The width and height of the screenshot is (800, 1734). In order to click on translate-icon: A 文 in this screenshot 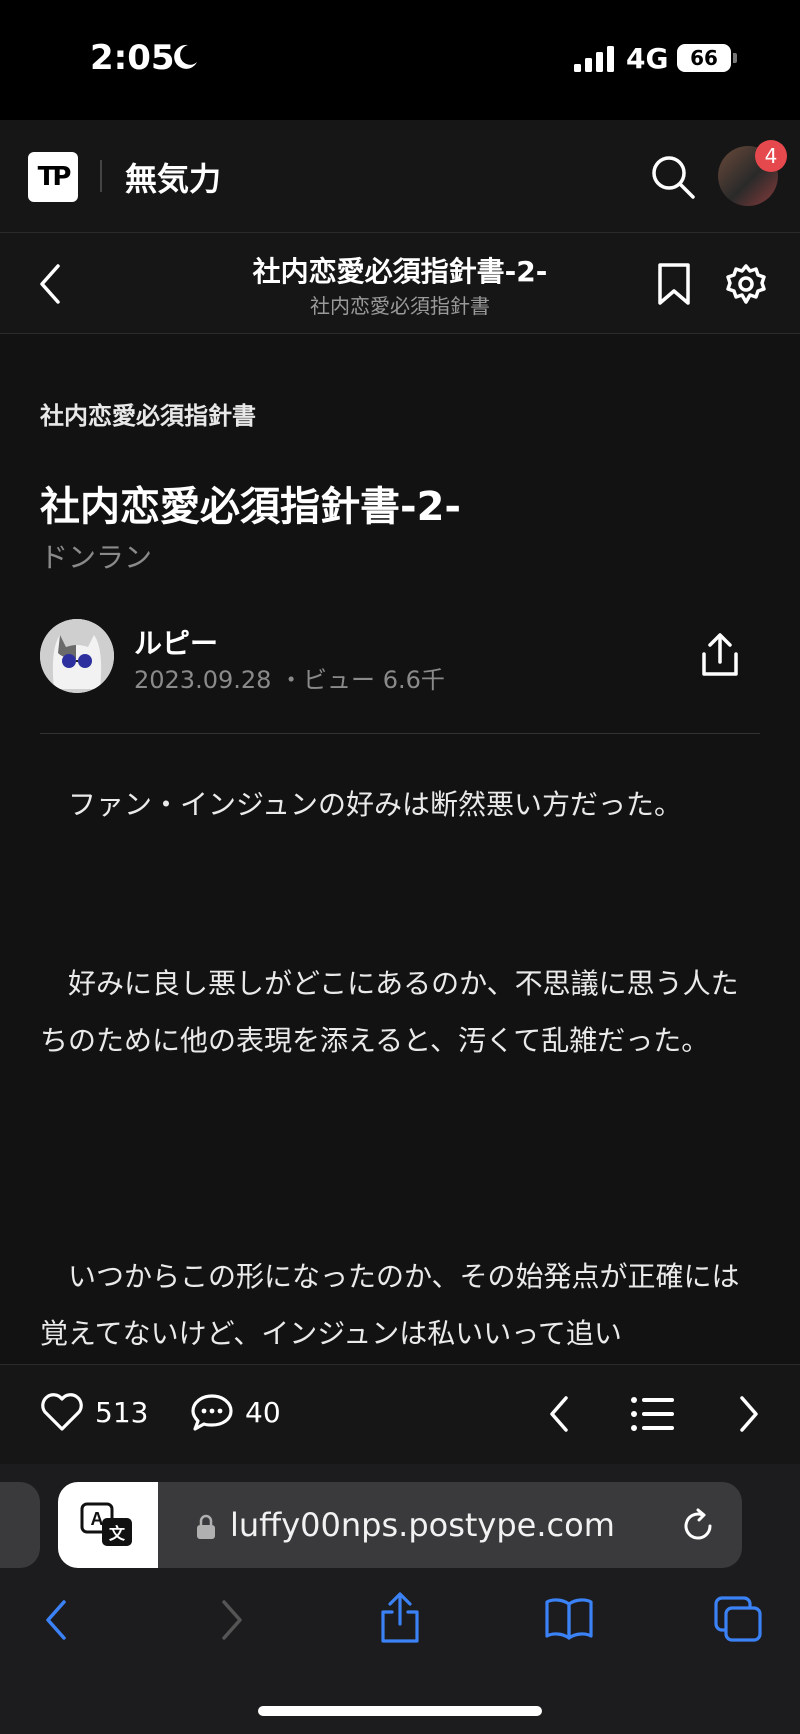, I will do `click(106, 1524)`.